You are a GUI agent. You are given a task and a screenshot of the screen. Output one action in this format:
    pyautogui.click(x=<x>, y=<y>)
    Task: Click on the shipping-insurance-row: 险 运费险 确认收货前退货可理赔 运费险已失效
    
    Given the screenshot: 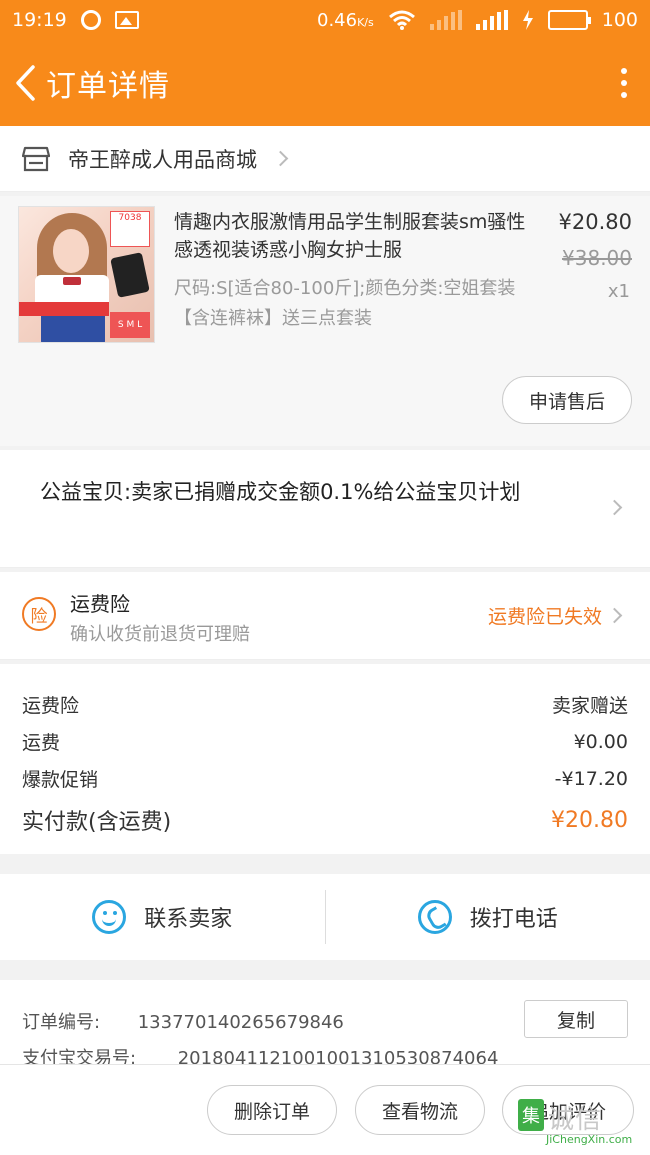 What is the action you would take?
    pyautogui.click(x=325, y=616)
    